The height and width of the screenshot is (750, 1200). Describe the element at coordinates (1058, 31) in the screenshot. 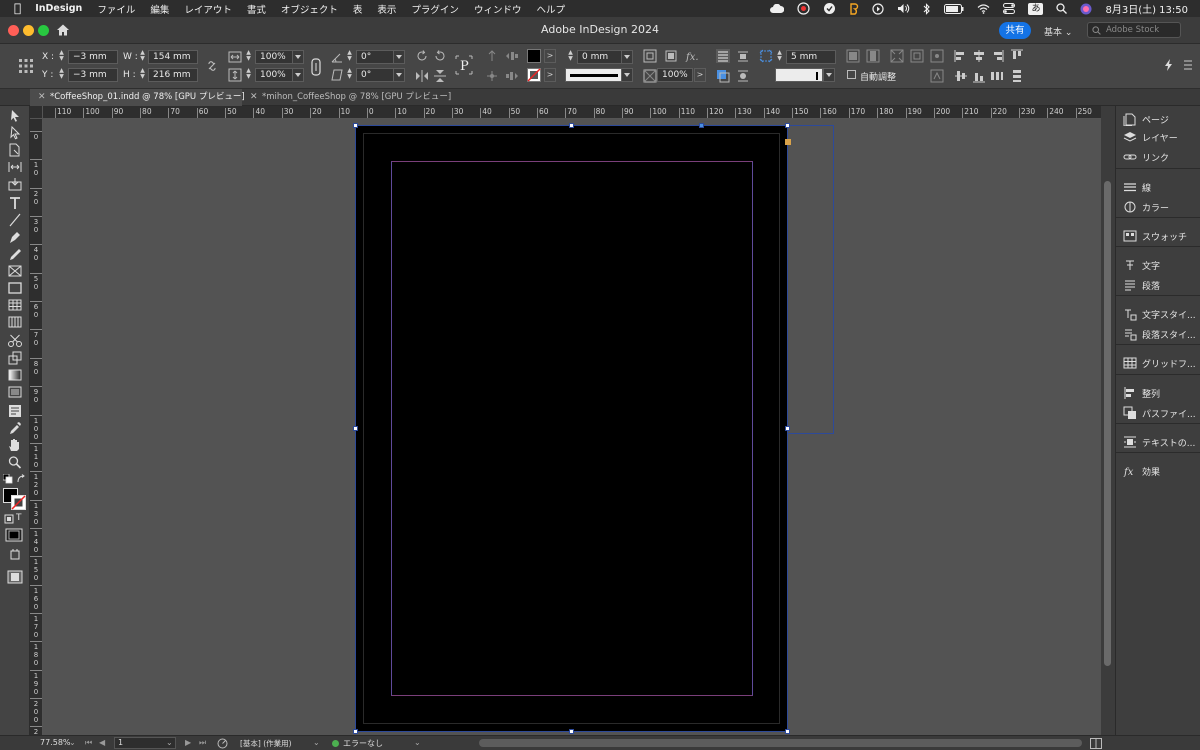

I see `workspace-switcher: 基本 ⌄` at that location.